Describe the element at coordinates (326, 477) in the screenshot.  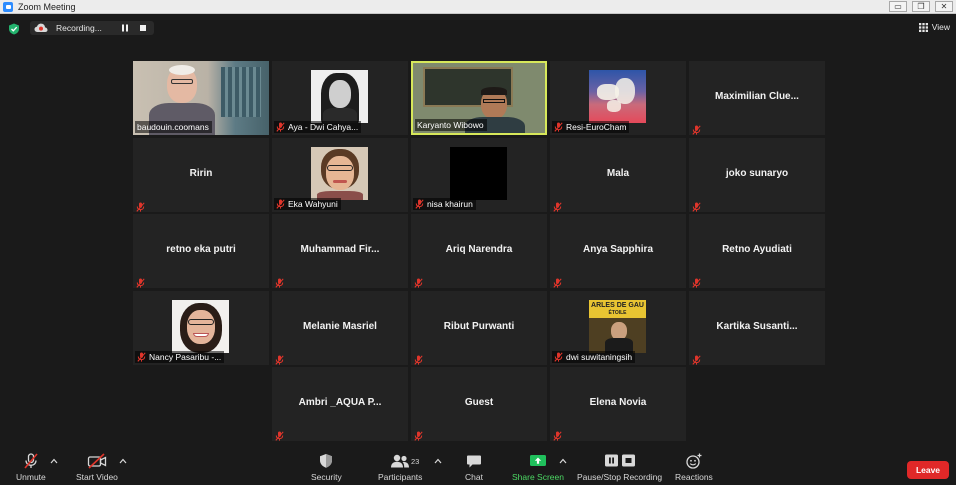
I see `security-label: Security` at that location.